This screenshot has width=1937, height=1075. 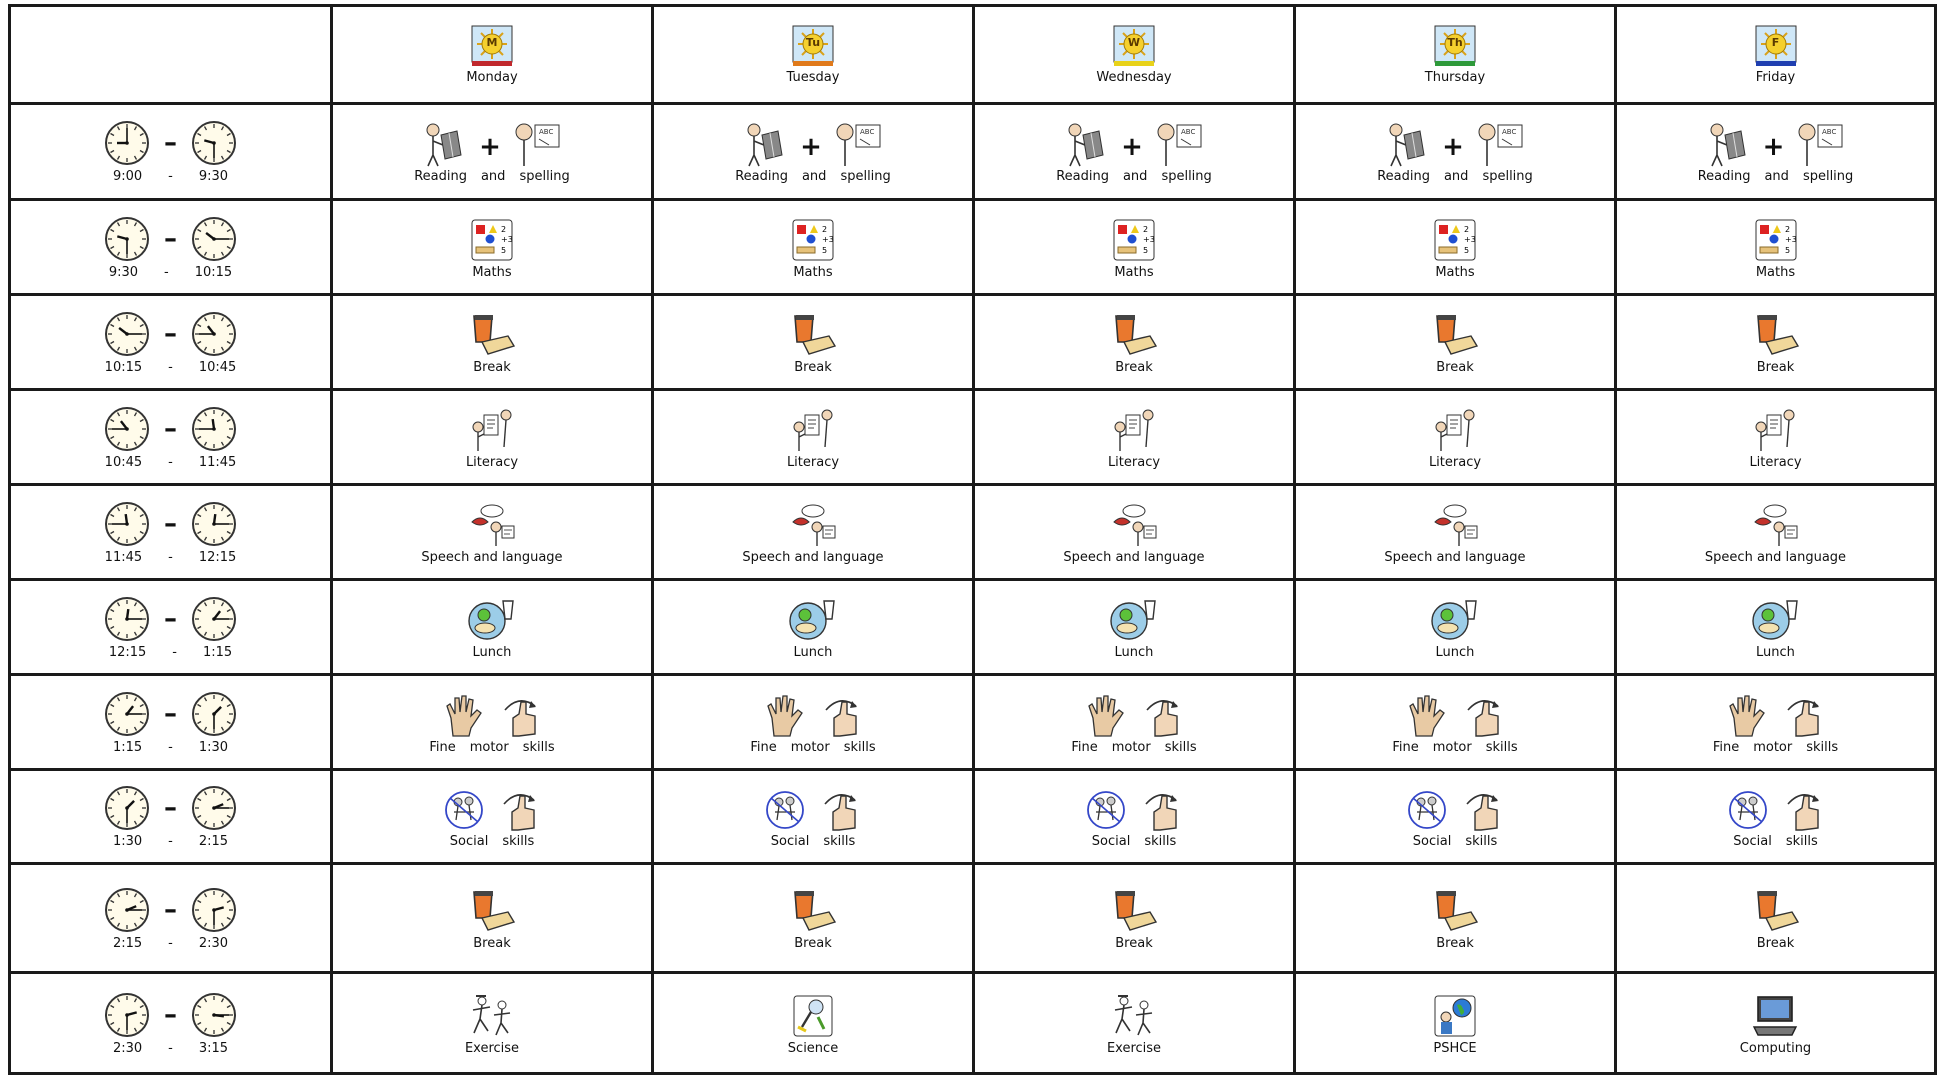 I want to click on svg-text: 2, so click(x=1145, y=229).